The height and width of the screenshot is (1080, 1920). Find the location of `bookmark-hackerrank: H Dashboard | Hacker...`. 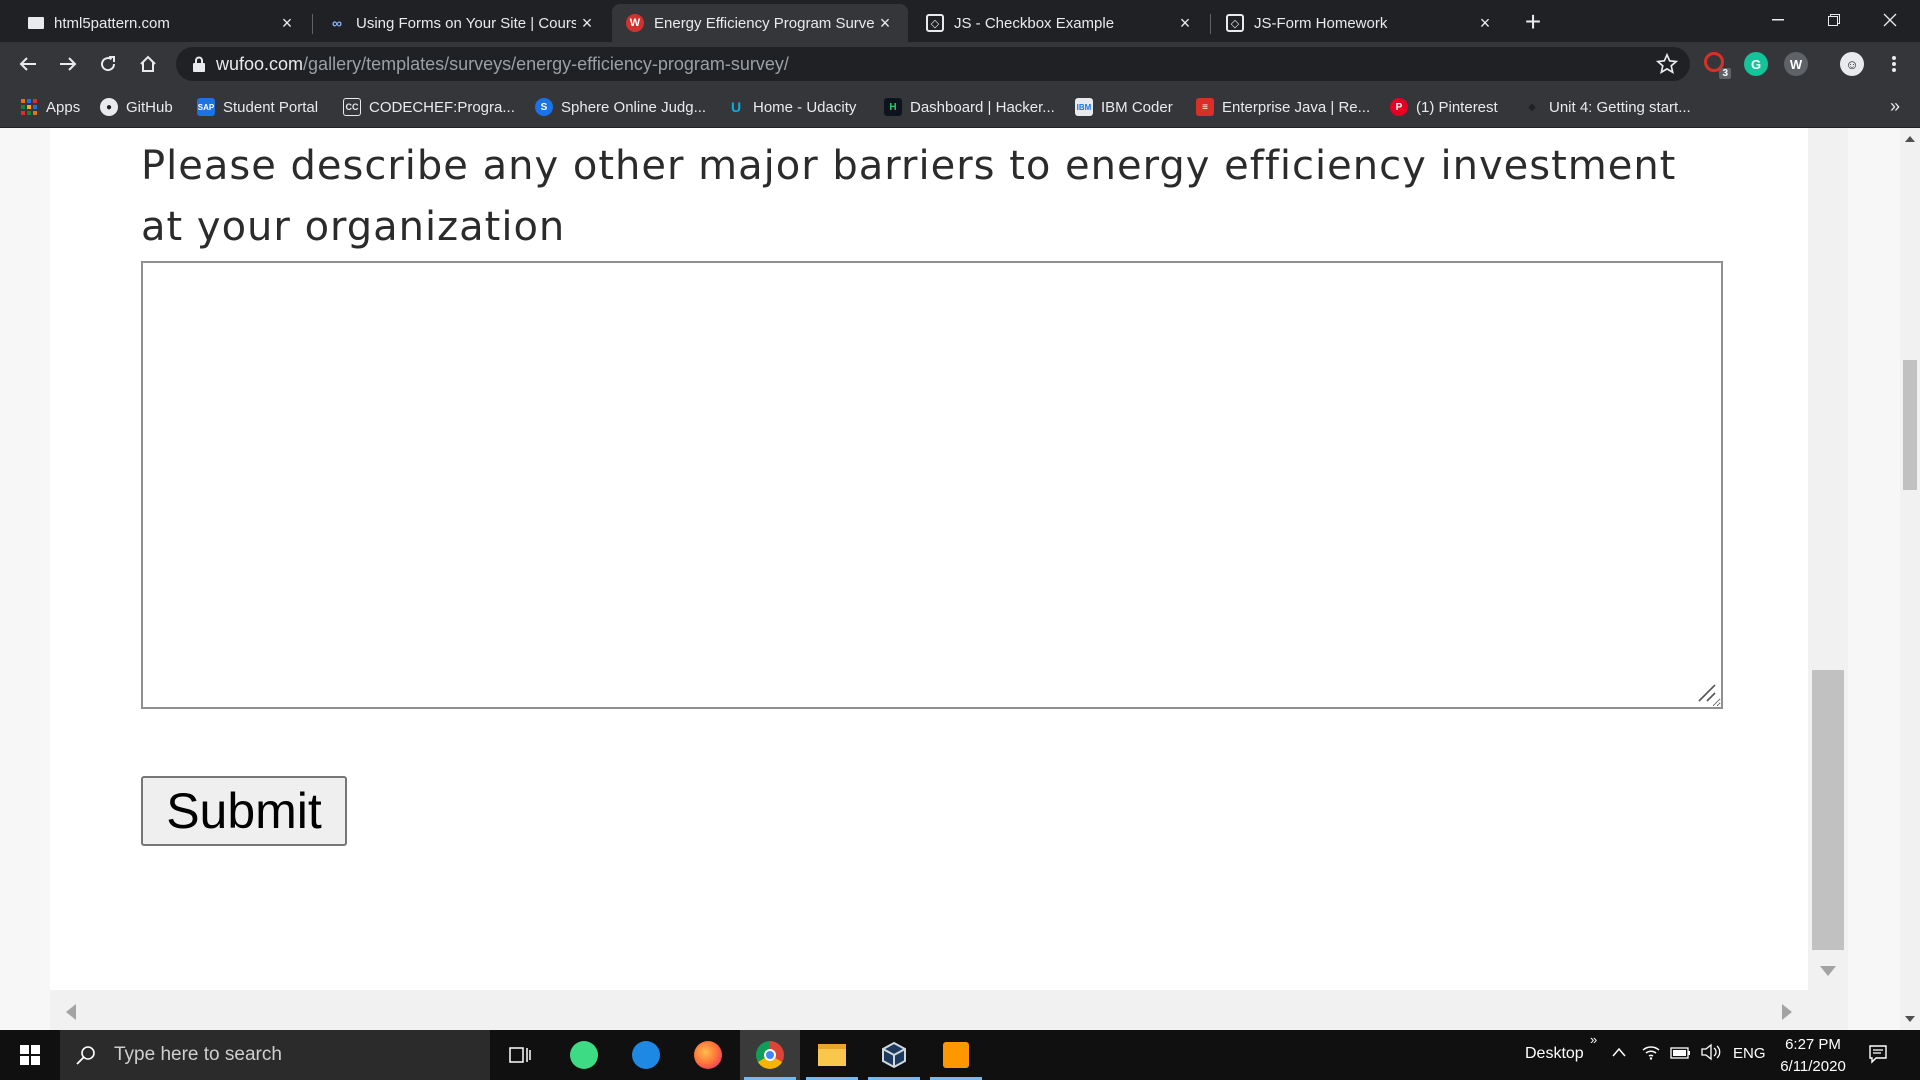

bookmark-hackerrank: H Dashboard | Hacker... is located at coordinates (969, 107).